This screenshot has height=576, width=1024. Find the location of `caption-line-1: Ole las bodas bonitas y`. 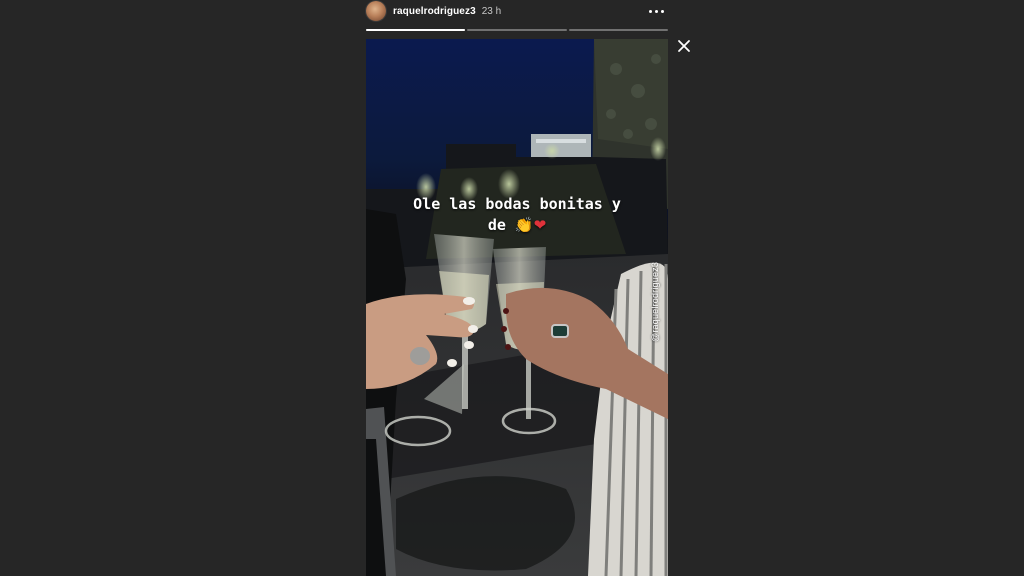

caption-line-1: Ole las bodas bonitas y is located at coordinates (517, 204).